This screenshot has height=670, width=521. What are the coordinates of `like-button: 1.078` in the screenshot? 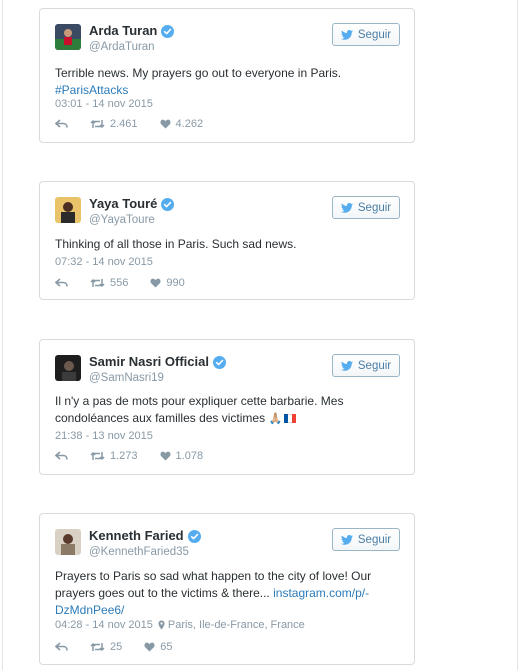 It's located at (182, 456).